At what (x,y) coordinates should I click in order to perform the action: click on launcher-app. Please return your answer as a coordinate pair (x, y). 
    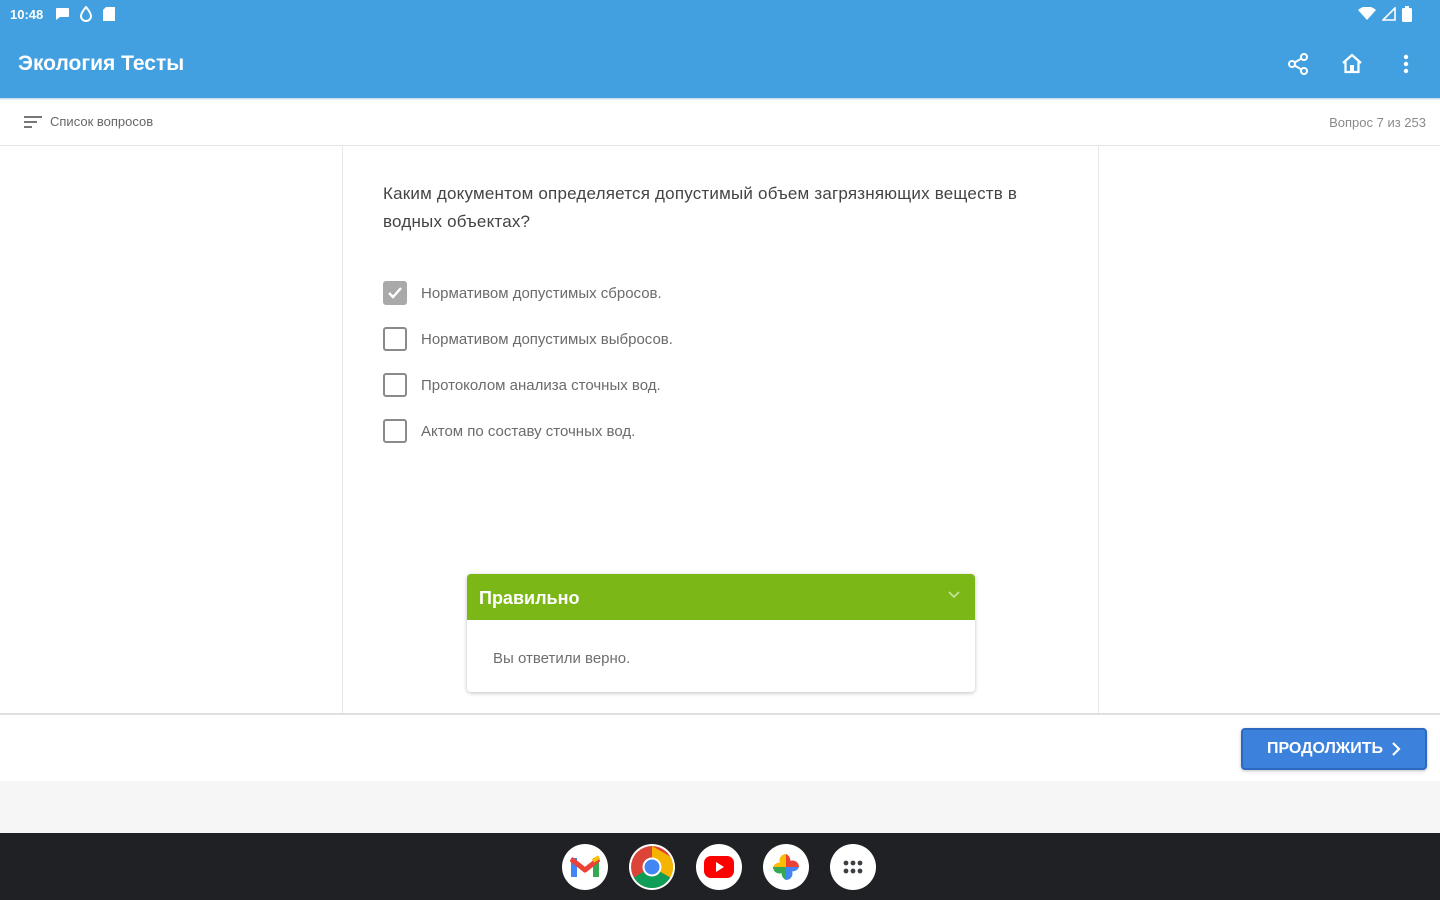
    Looking at the image, I should click on (853, 867).